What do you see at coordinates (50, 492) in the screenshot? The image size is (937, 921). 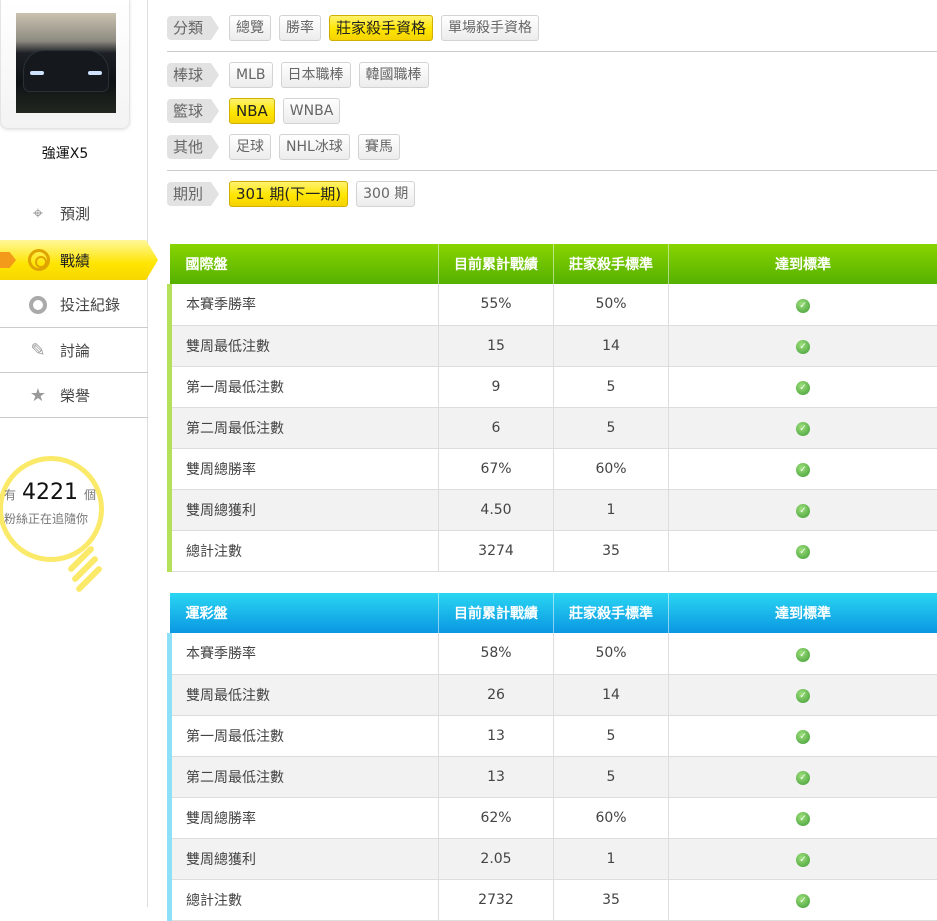 I see `fans-count-line: 有4221個` at bounding box center [50, 492].